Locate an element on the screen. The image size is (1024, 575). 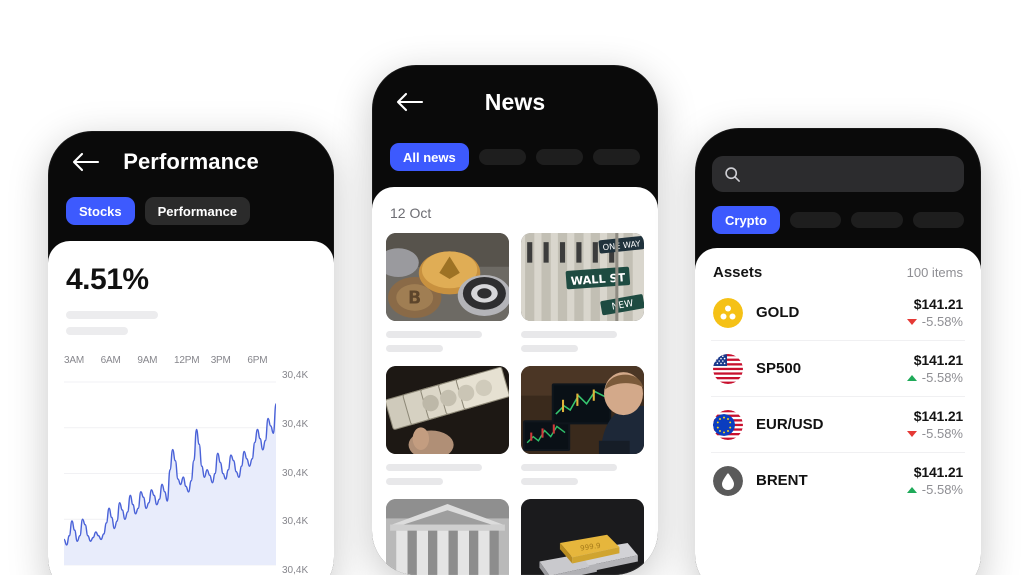
gold-coin-icon is located at coordinates (728, 312).